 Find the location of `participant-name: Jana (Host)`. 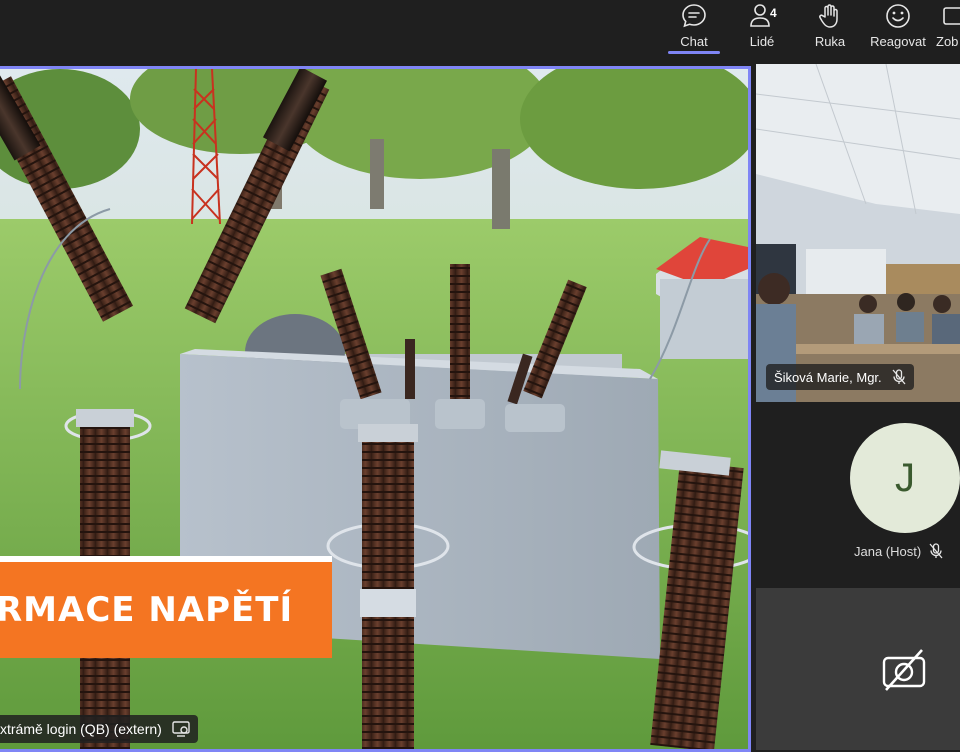

participant-name: Jana (Host) is located at coordinates (888, 551).